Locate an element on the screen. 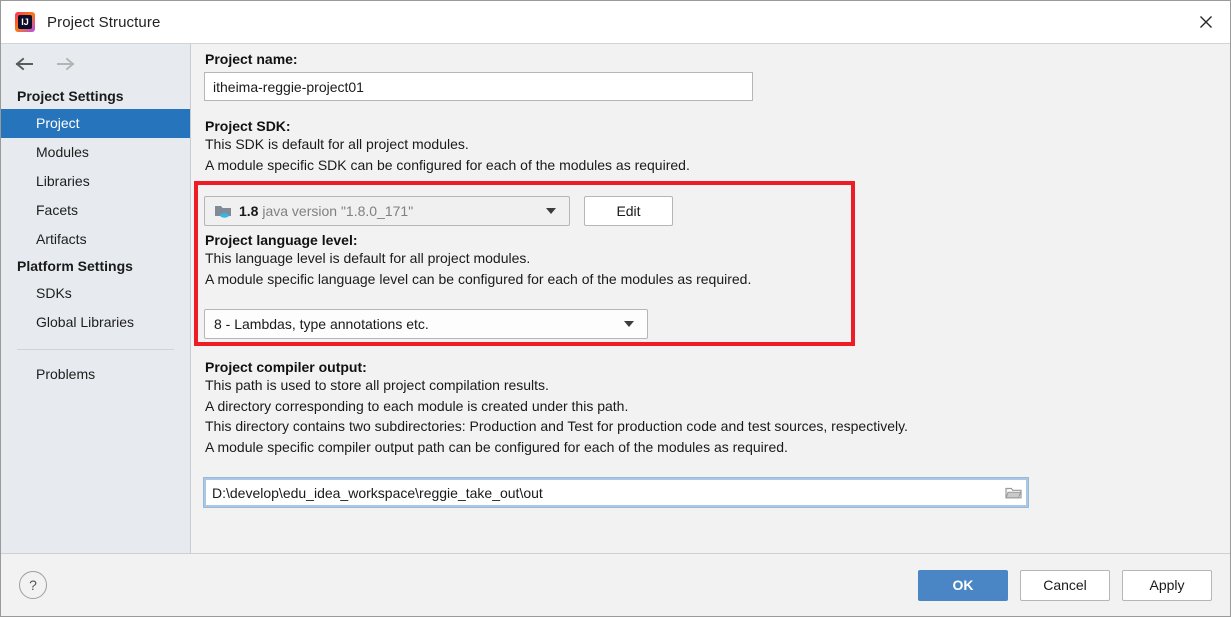 The height and width of the screenshot is (617, 1231). arrow-left-icon is located at coordinates (25, 64).